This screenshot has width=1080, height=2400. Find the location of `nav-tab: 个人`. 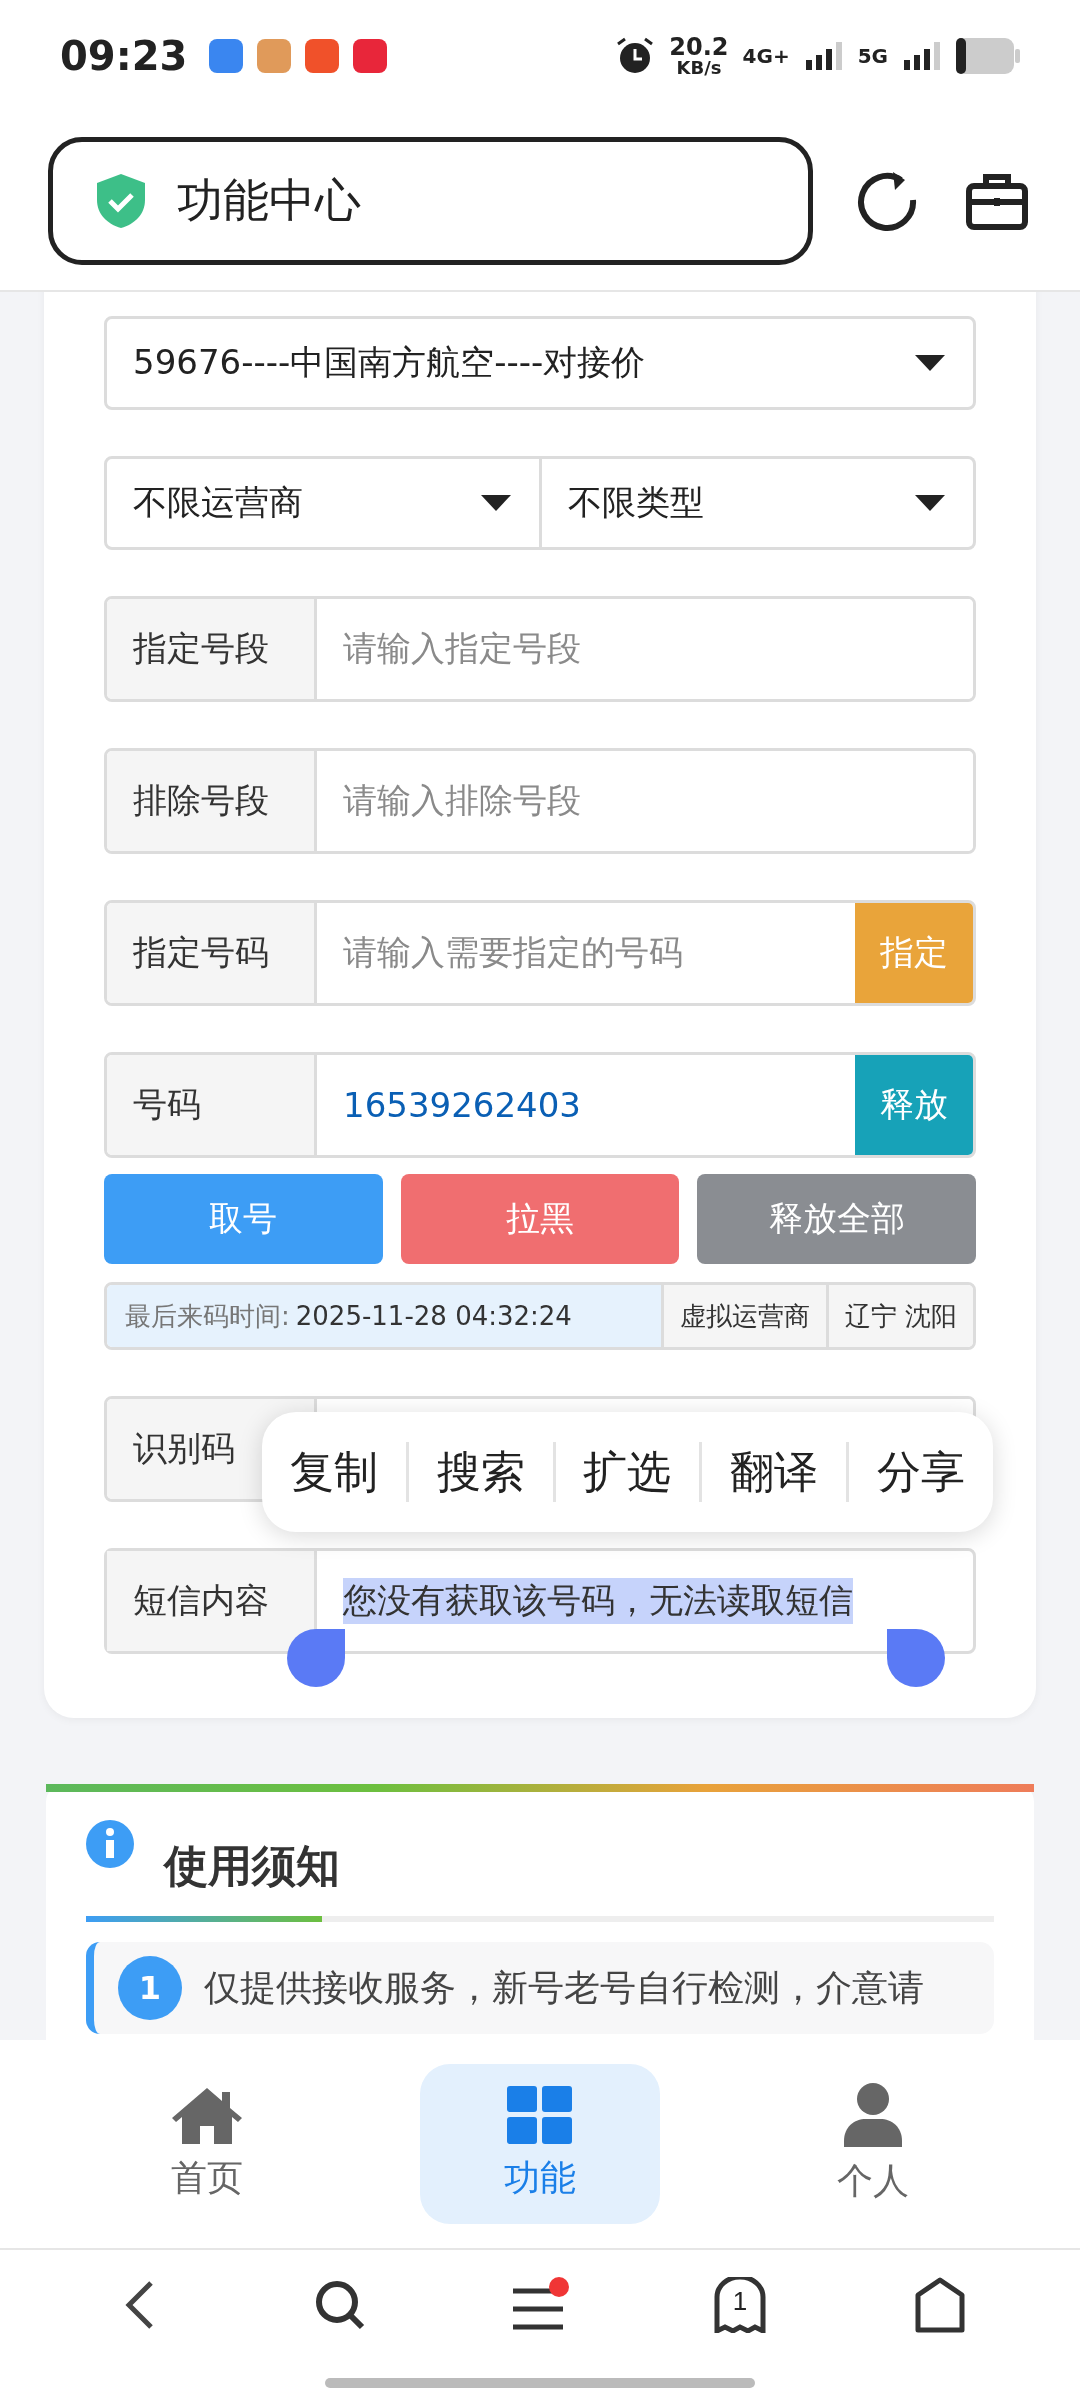

nav-tab: 个人 is located at coordinates (873, 2144).